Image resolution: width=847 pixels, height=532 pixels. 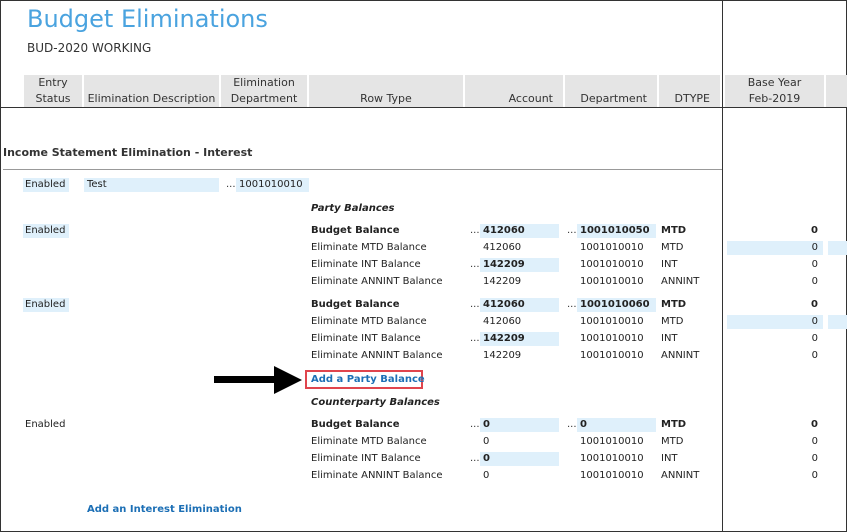 What do you see at coordinates (616, 305) in the screenshot?
I see `department-field: 1001010060` at bounding box center [616, 305].